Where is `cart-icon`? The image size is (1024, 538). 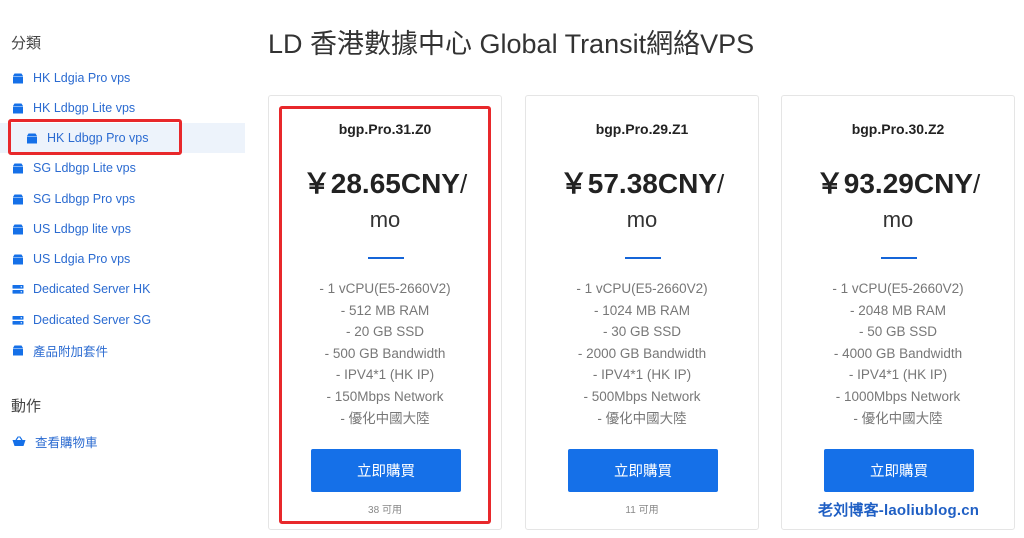
cart-icon is located at coordinates (19, 441).